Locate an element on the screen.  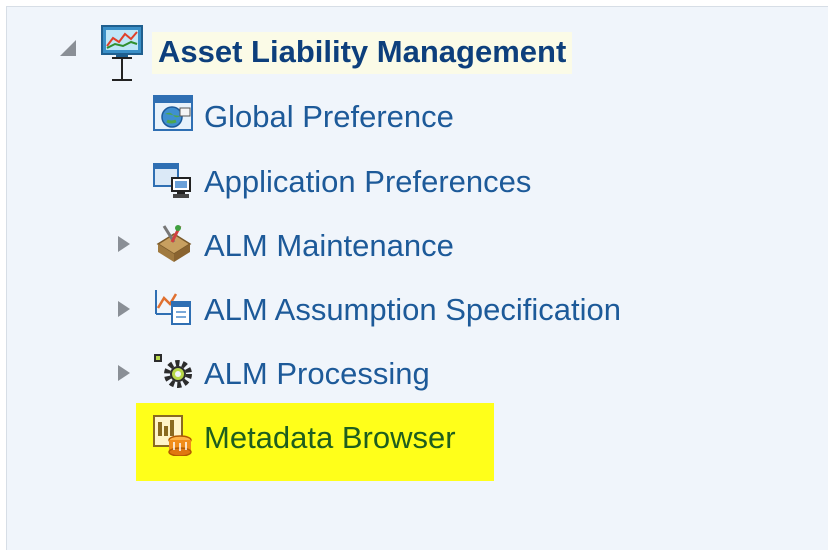
tree-item-metadata-browser: Metadata Browser is located at coordinates (330, 438).